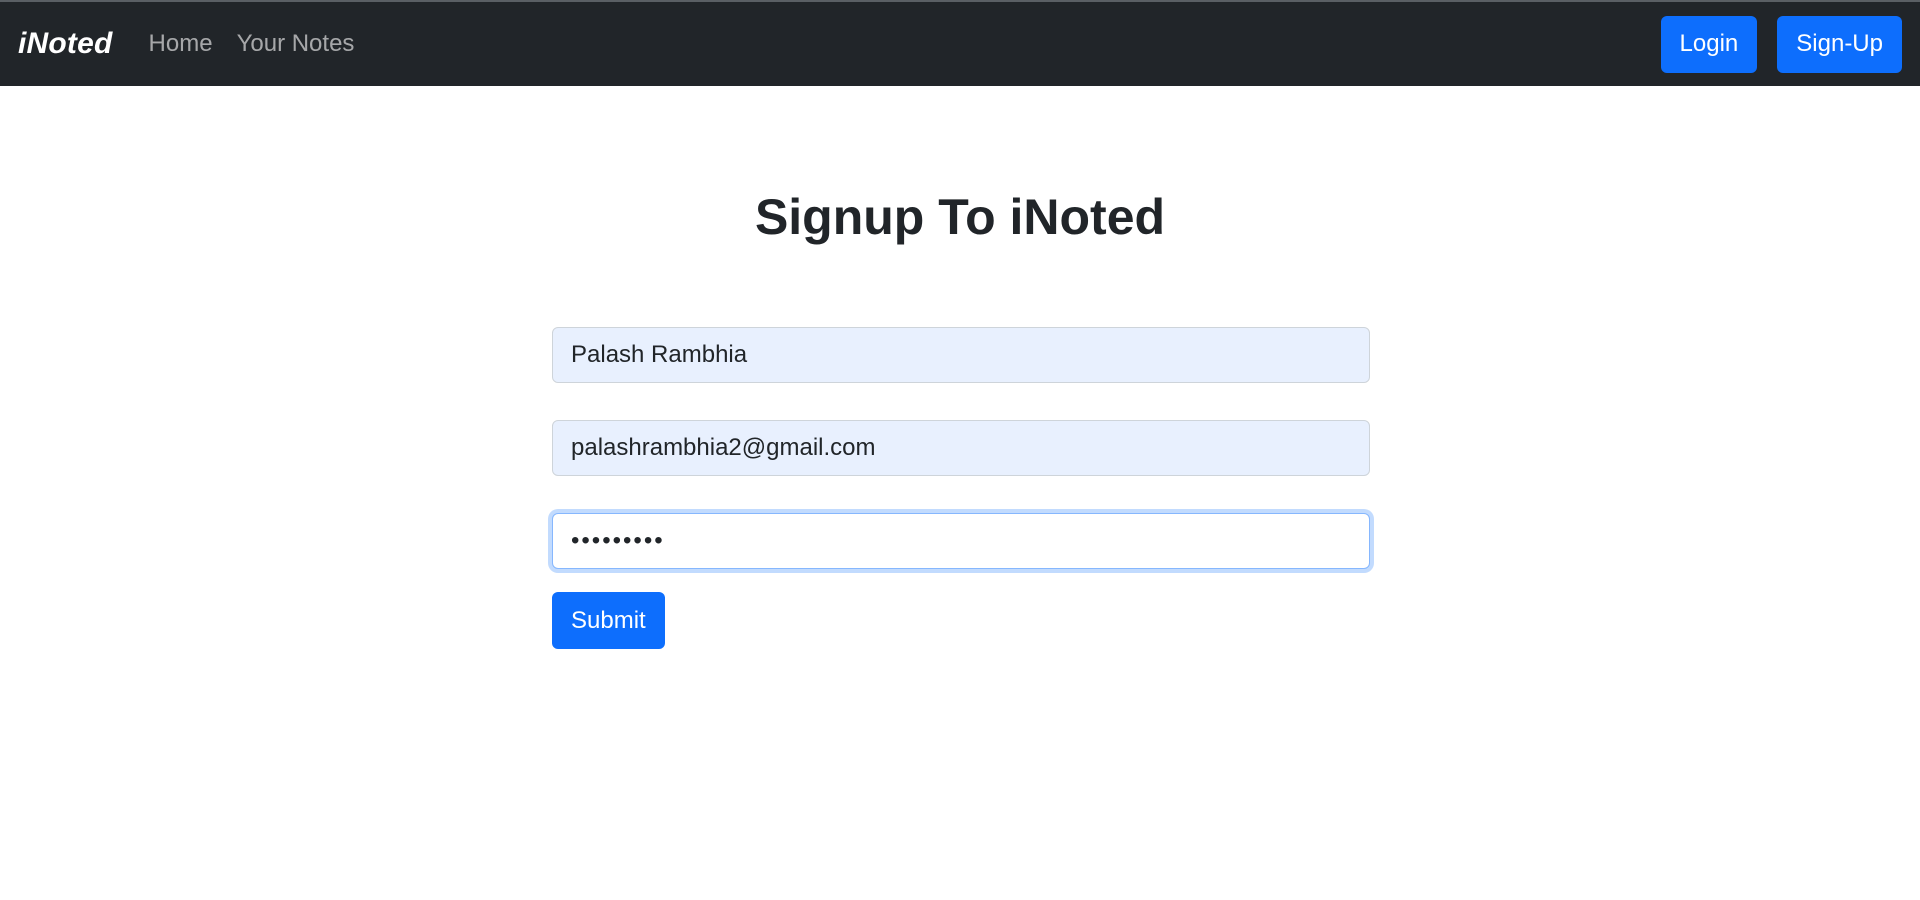 The height and width of the screenshot is (900, 1920). What do you see at coordinates (181, 44) in the screenshot?
I see `nav-link-home: Home` at bounding box center [181, 44].